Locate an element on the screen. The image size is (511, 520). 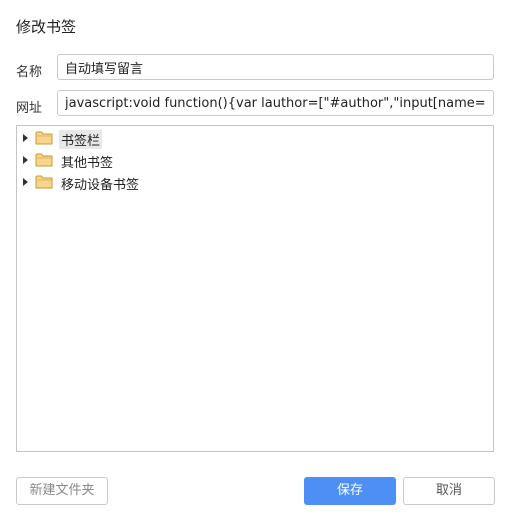
tree-item-mobile-bookmarks: 移动设备书签 is located at coordinates (255, 182).